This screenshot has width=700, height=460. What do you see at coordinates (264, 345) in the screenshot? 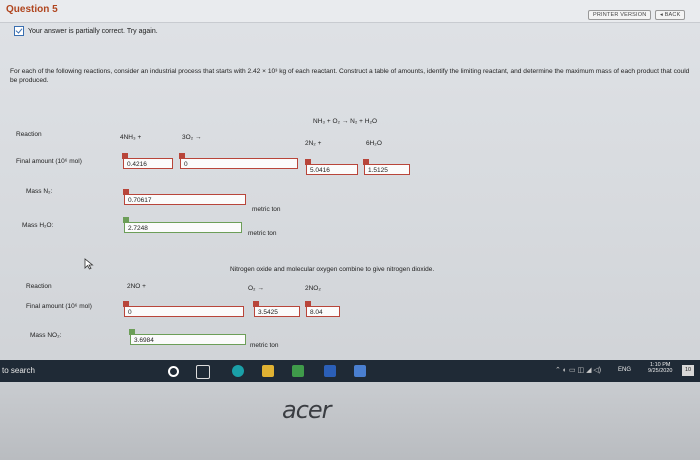
I see `mass-no2-unit: metric ton` at bounding box center [264, 345].